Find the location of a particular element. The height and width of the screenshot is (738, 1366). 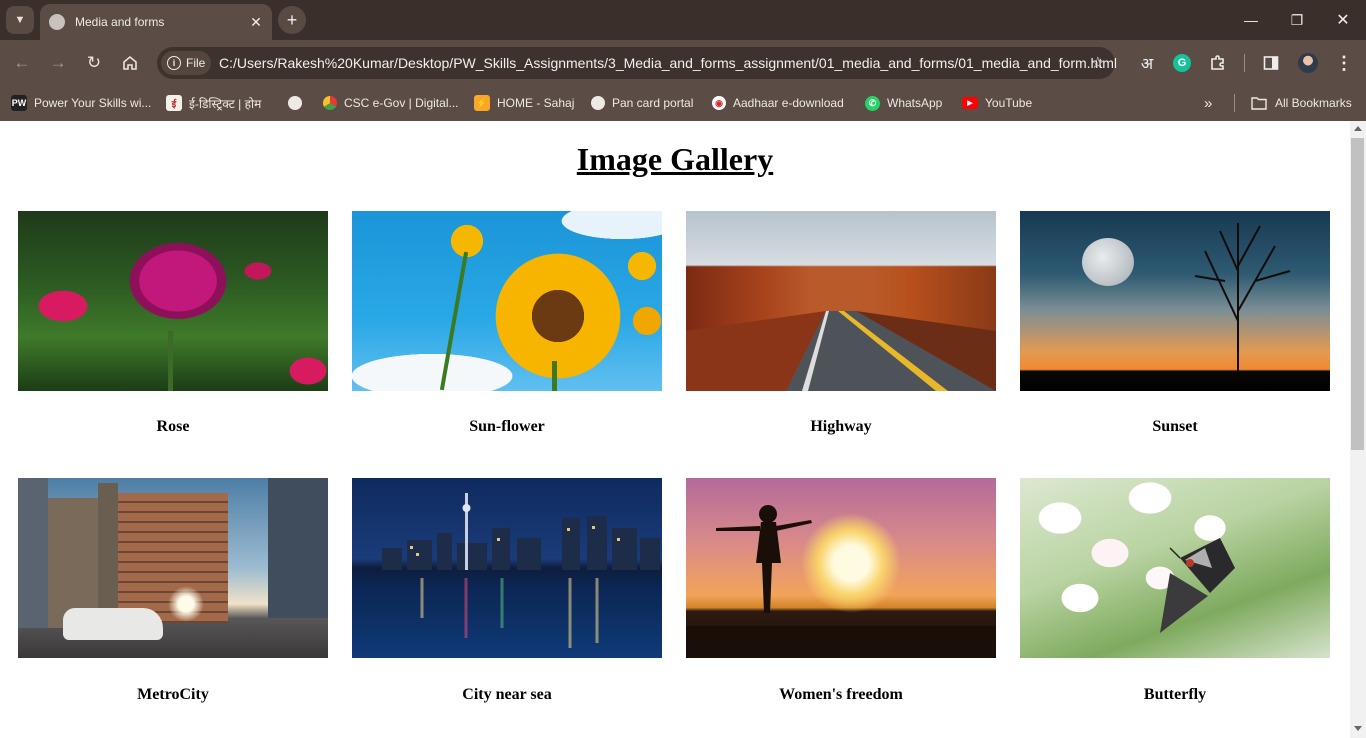

womens-freedom-photo is located at coordinates (841, 568).